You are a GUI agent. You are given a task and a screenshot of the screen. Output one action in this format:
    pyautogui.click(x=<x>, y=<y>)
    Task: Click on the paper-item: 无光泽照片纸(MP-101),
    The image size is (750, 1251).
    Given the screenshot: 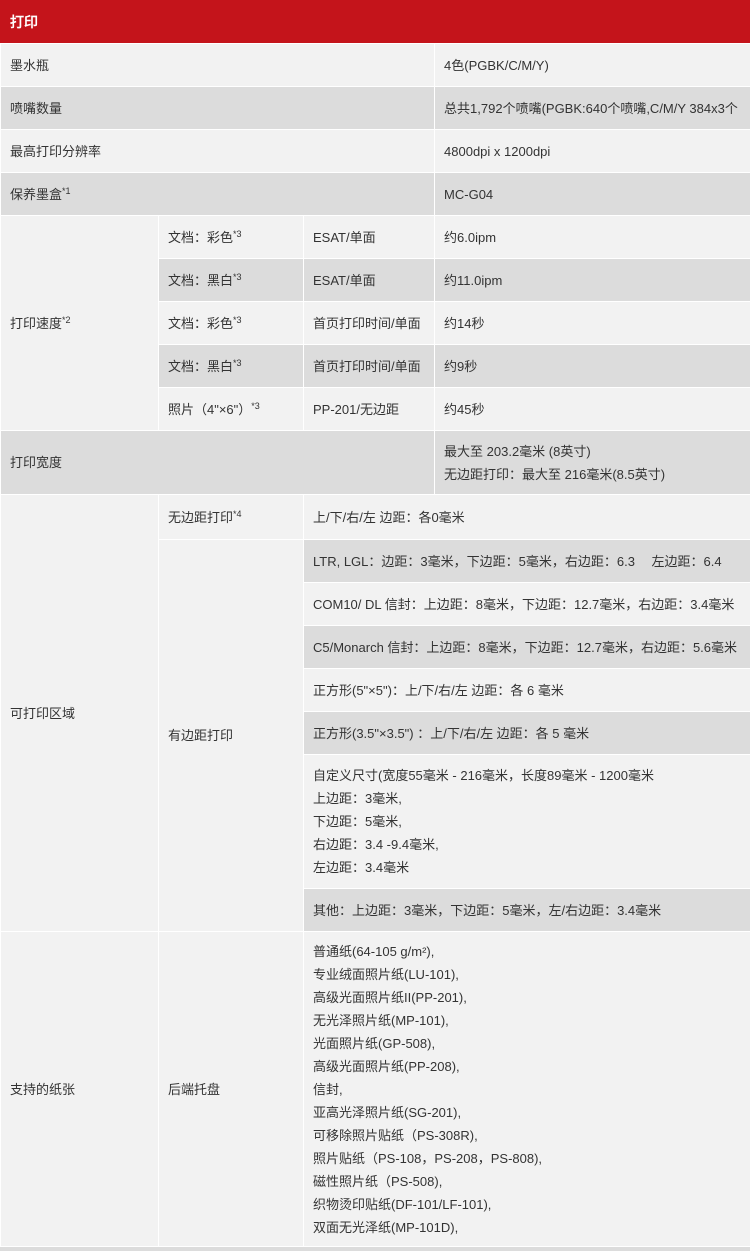 What is the action you would take?
    pyautogui.click(x=527, y=1020)
    